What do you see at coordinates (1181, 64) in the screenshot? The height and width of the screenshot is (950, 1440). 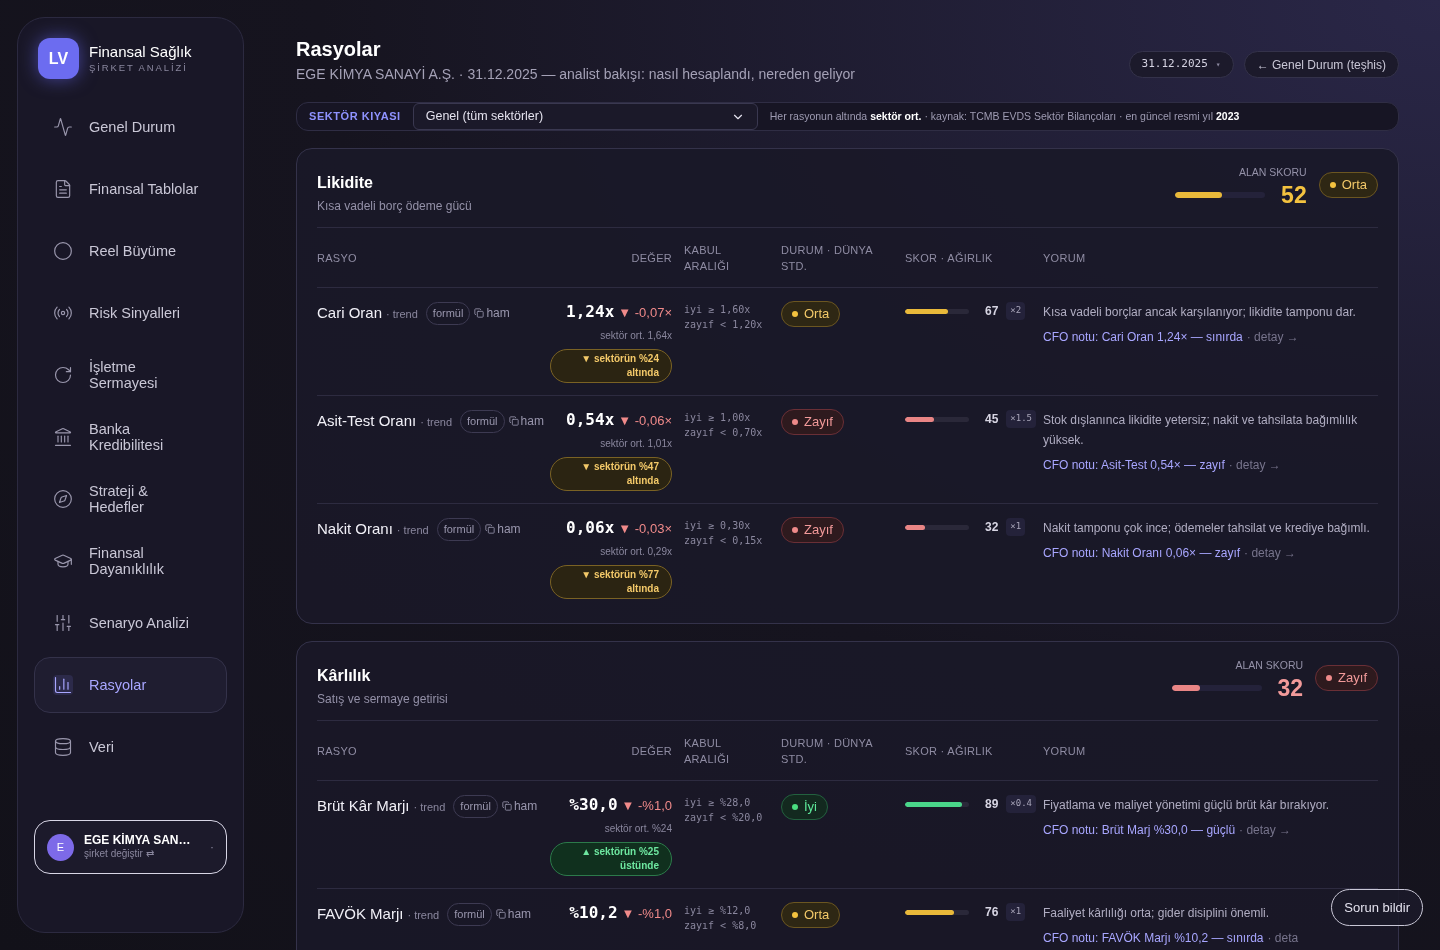 I see `date-selector: 31.12.2025 ▾` at bounding box center [1181, 64].